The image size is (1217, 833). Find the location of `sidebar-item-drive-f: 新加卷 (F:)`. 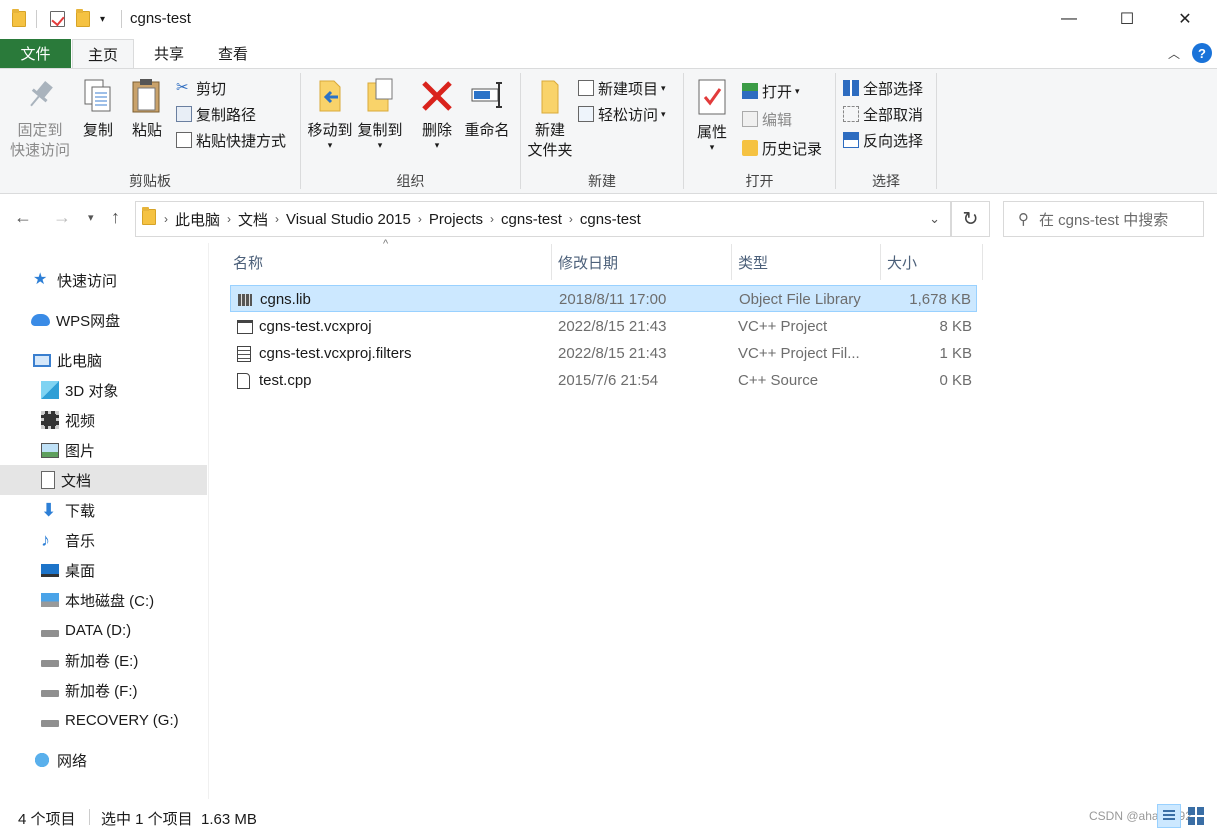

sidebar-item-drive-f: 新加卷 (F:) is located at coordinates (103, 690).